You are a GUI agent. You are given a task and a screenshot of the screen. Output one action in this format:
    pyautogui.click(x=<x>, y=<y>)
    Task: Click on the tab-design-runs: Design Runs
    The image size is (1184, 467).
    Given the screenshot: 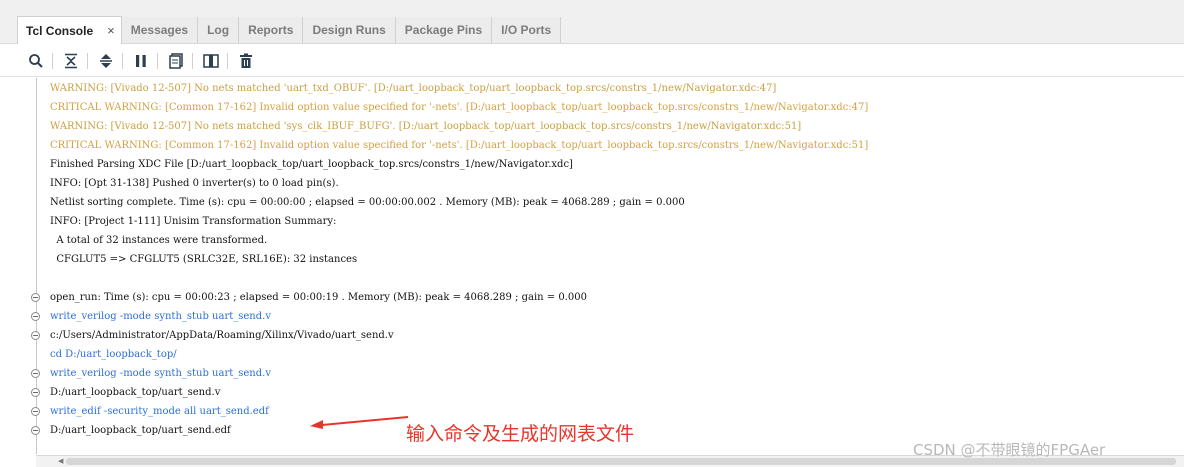 What is the action you would take?
    pyautogui.click(x=349, y=30)
    